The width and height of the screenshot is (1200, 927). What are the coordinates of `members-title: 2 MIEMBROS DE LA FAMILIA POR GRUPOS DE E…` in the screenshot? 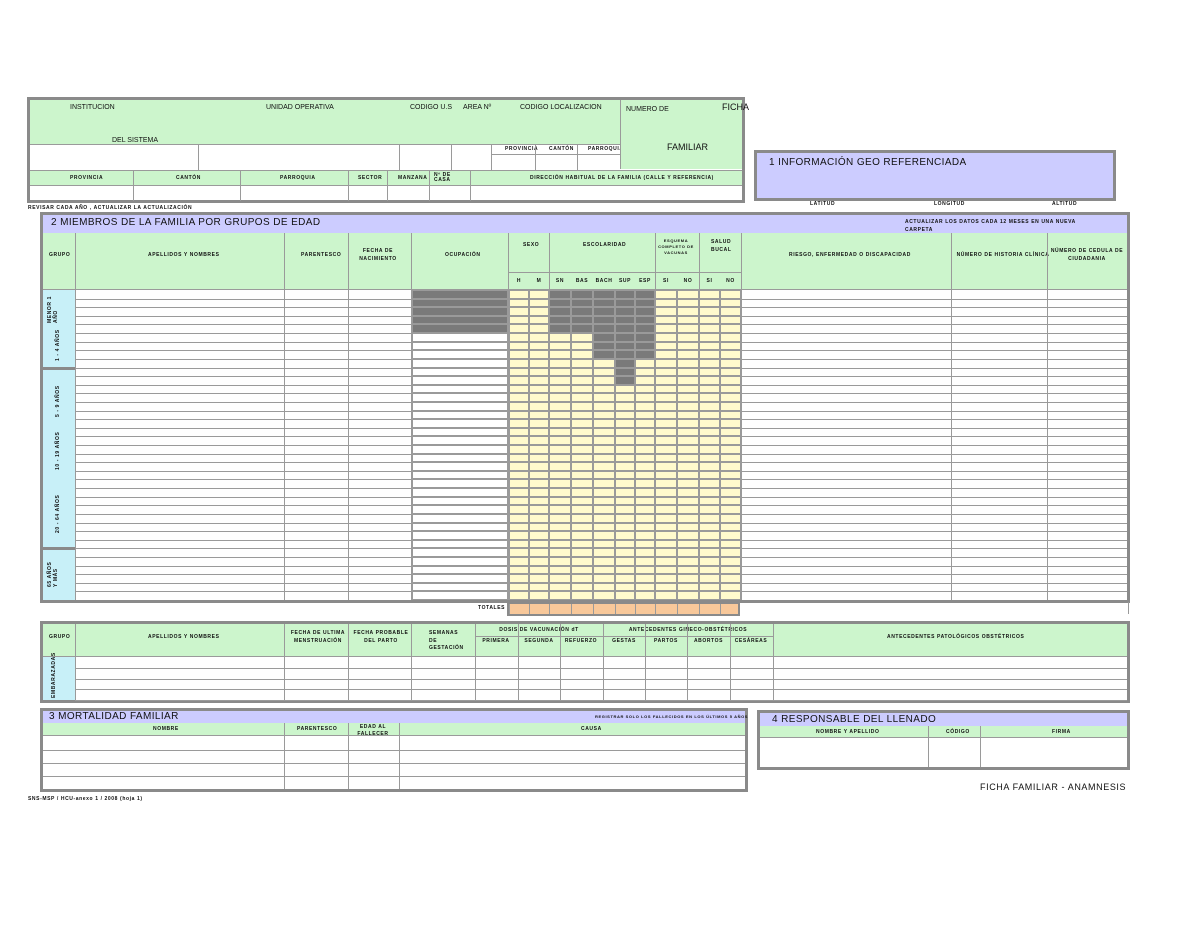 It's located at (186, 222).